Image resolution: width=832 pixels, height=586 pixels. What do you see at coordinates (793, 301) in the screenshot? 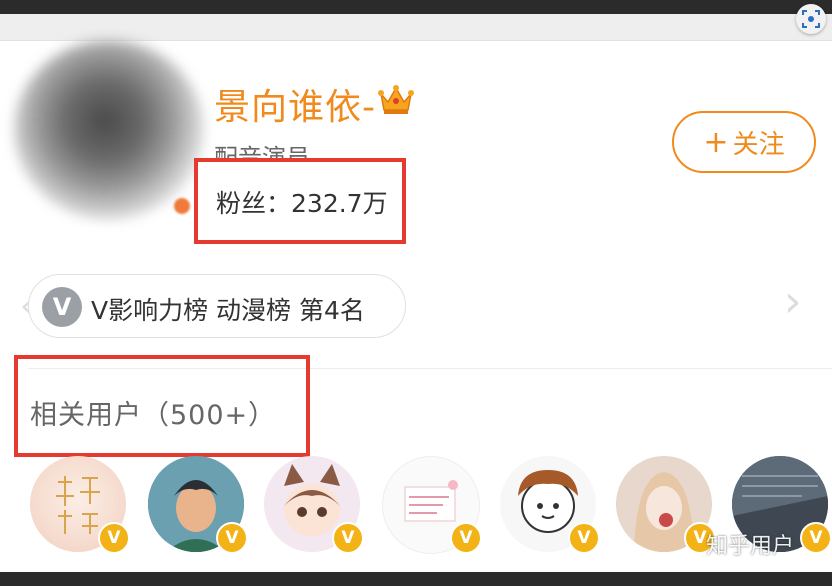
I see `chevron-right-icon: ›` at bounding box center [793, 301].